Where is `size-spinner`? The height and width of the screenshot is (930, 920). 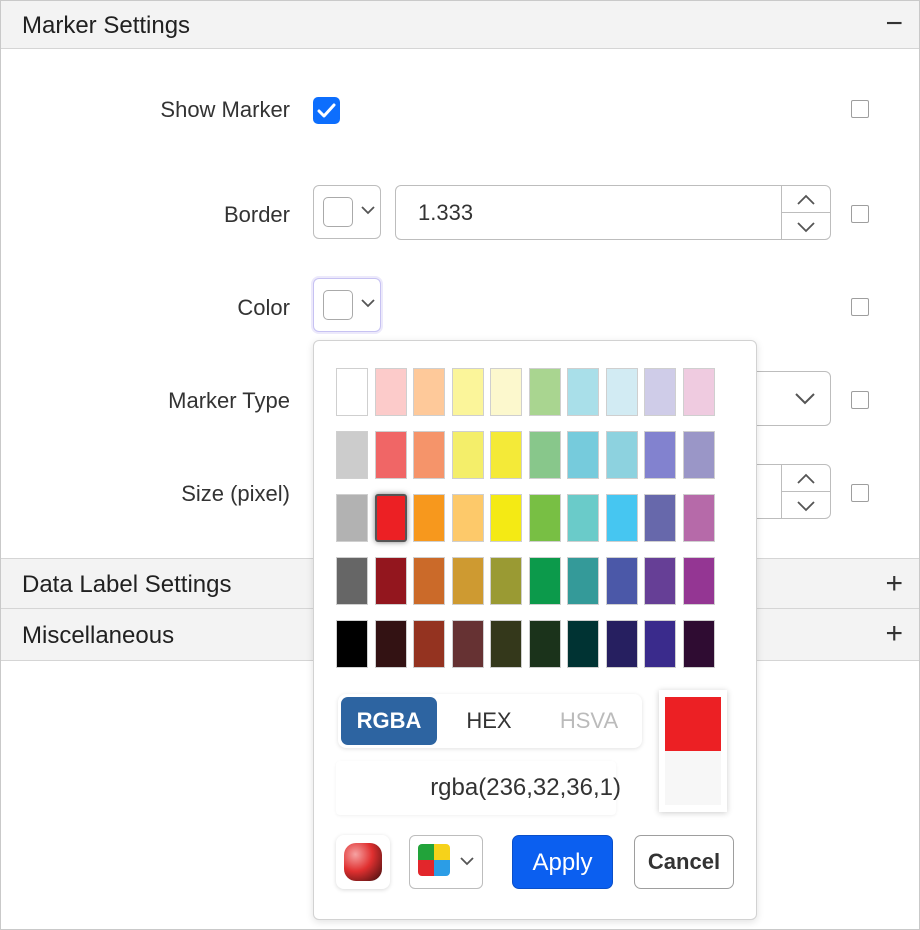
size-spinner is located at coordinates (805, 491).